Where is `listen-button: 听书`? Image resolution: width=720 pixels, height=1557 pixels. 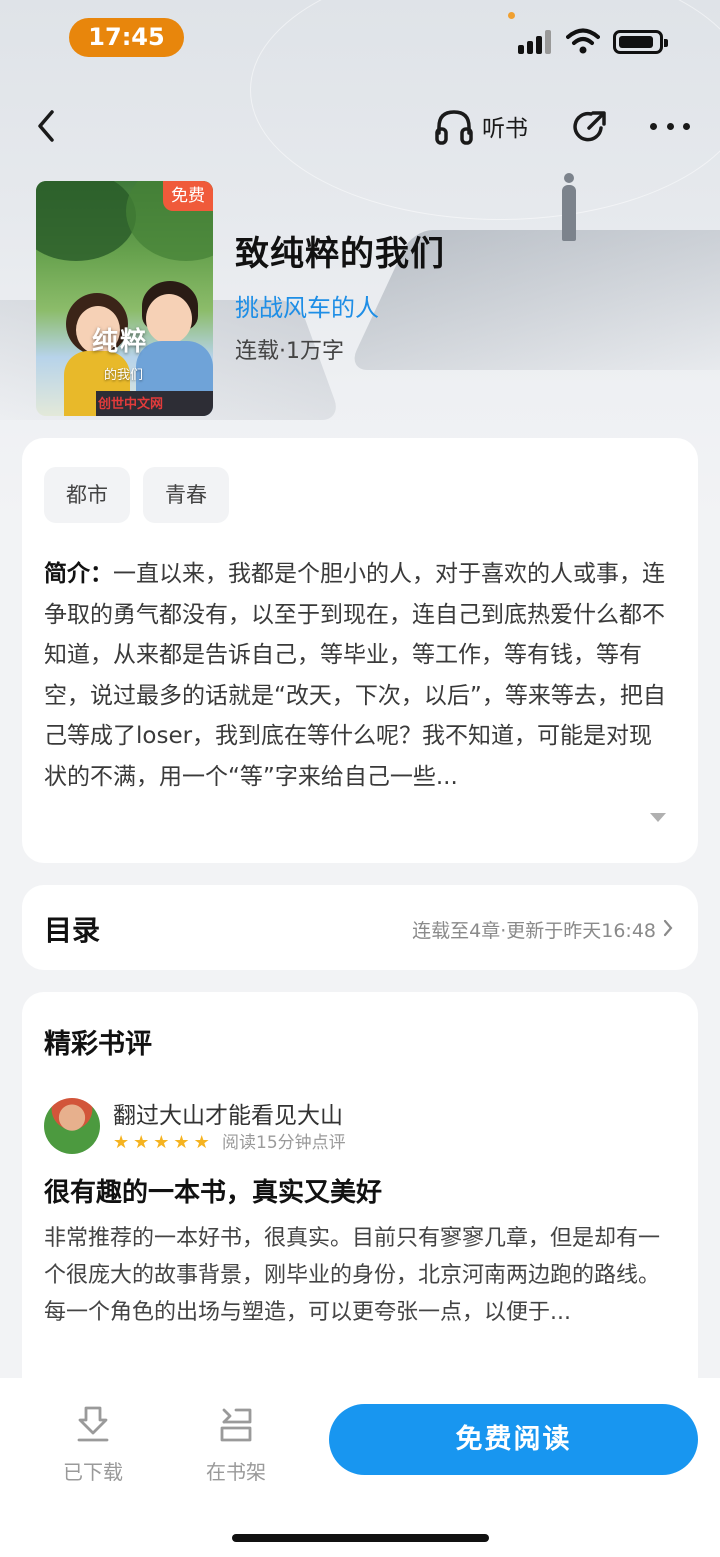
listen-button: 听书 is located at coordinates (481, 126).